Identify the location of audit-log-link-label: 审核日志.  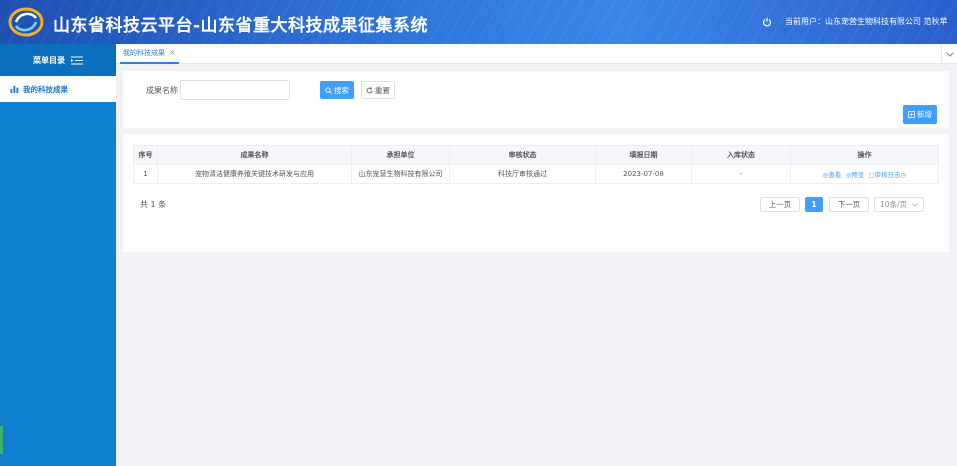
(887, 175).